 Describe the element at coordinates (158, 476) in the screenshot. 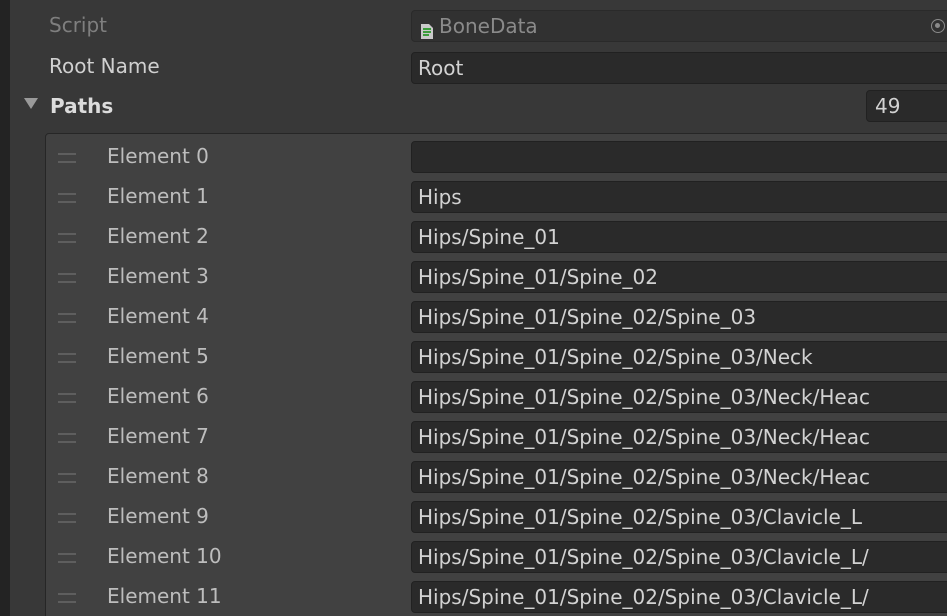

I see `element-label: Element 8` at that location.